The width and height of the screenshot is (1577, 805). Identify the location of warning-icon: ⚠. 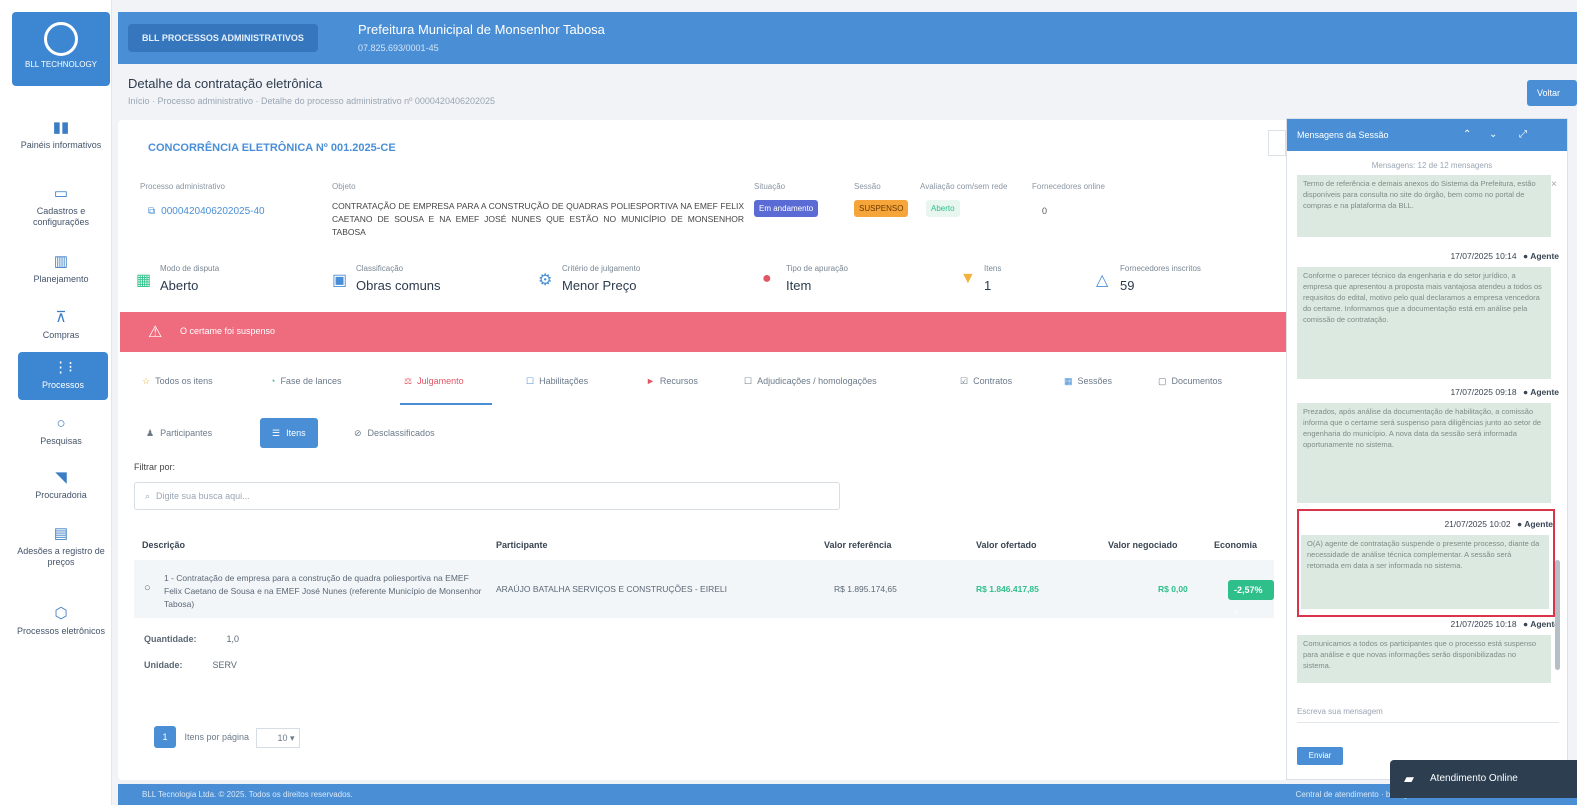
(155, 332).